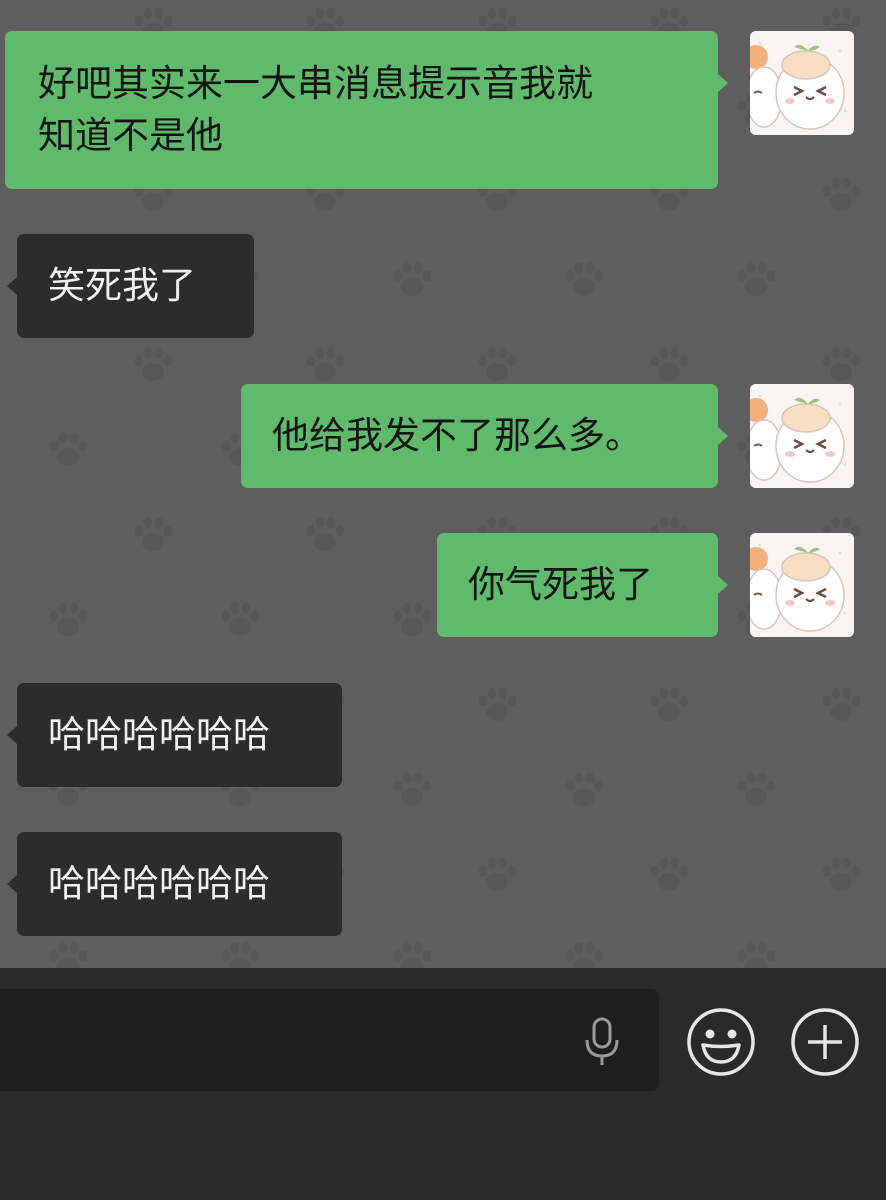 Image resolution: width=886 pixels, height=1200 pixels. I want to click on emoji-icon, so click(721, 1042).